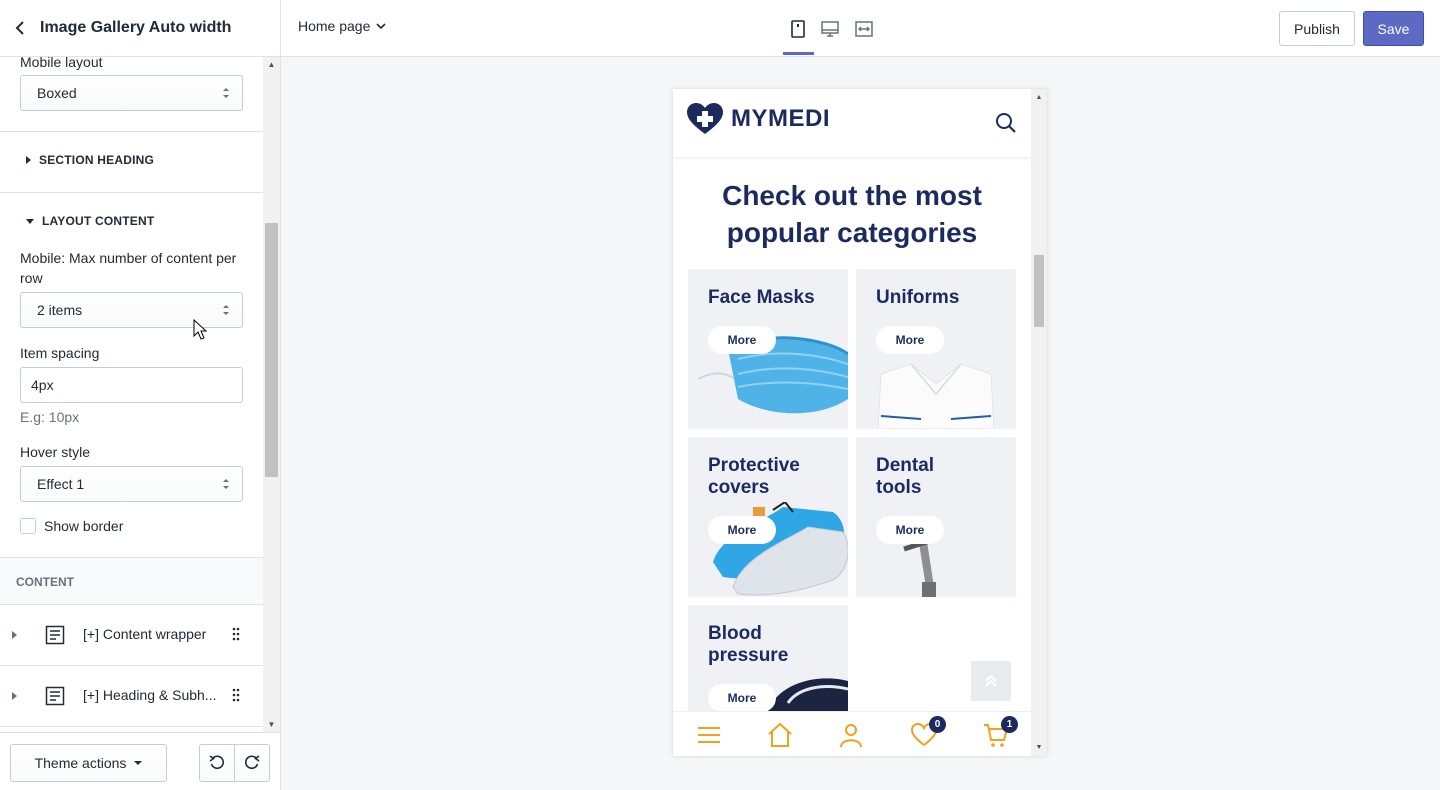 Image resolution: width=1440 pixels, height=790 pixels. I want to click on mouse-cursor-icon, so click(200, 329).